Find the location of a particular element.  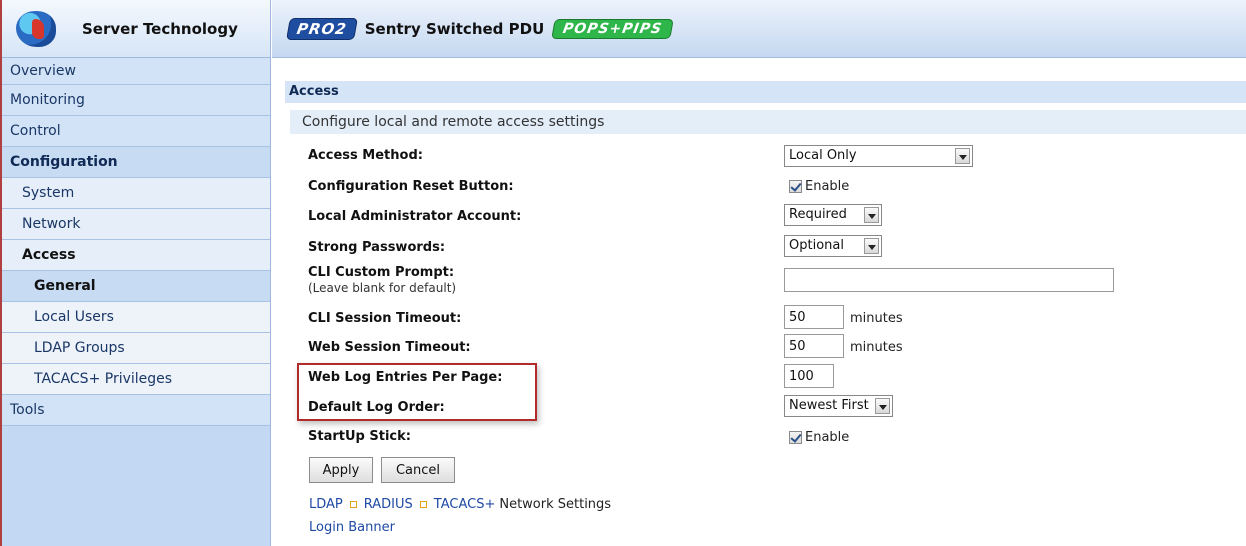

login-banner-link: Login Banner is located at coordinates (352, 527).